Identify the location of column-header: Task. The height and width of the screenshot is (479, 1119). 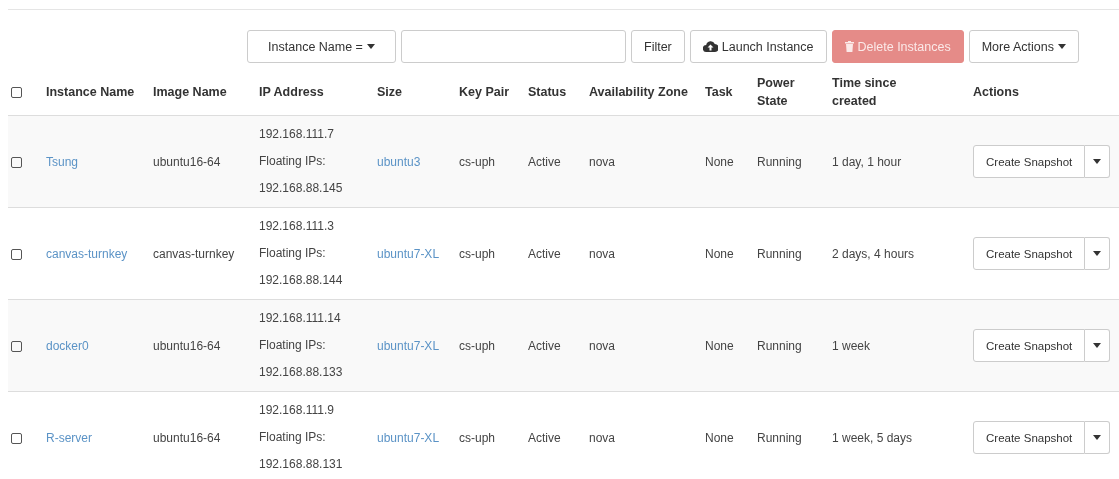
(719, 92).